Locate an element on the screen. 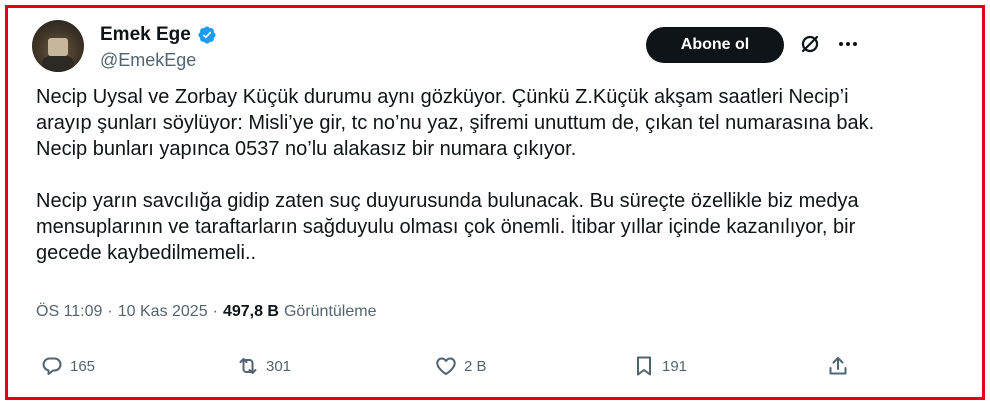 Image resolution: width=990 pixels, height=405 pixels. follow-button: Abone ol is located at coordinates (715, 45).